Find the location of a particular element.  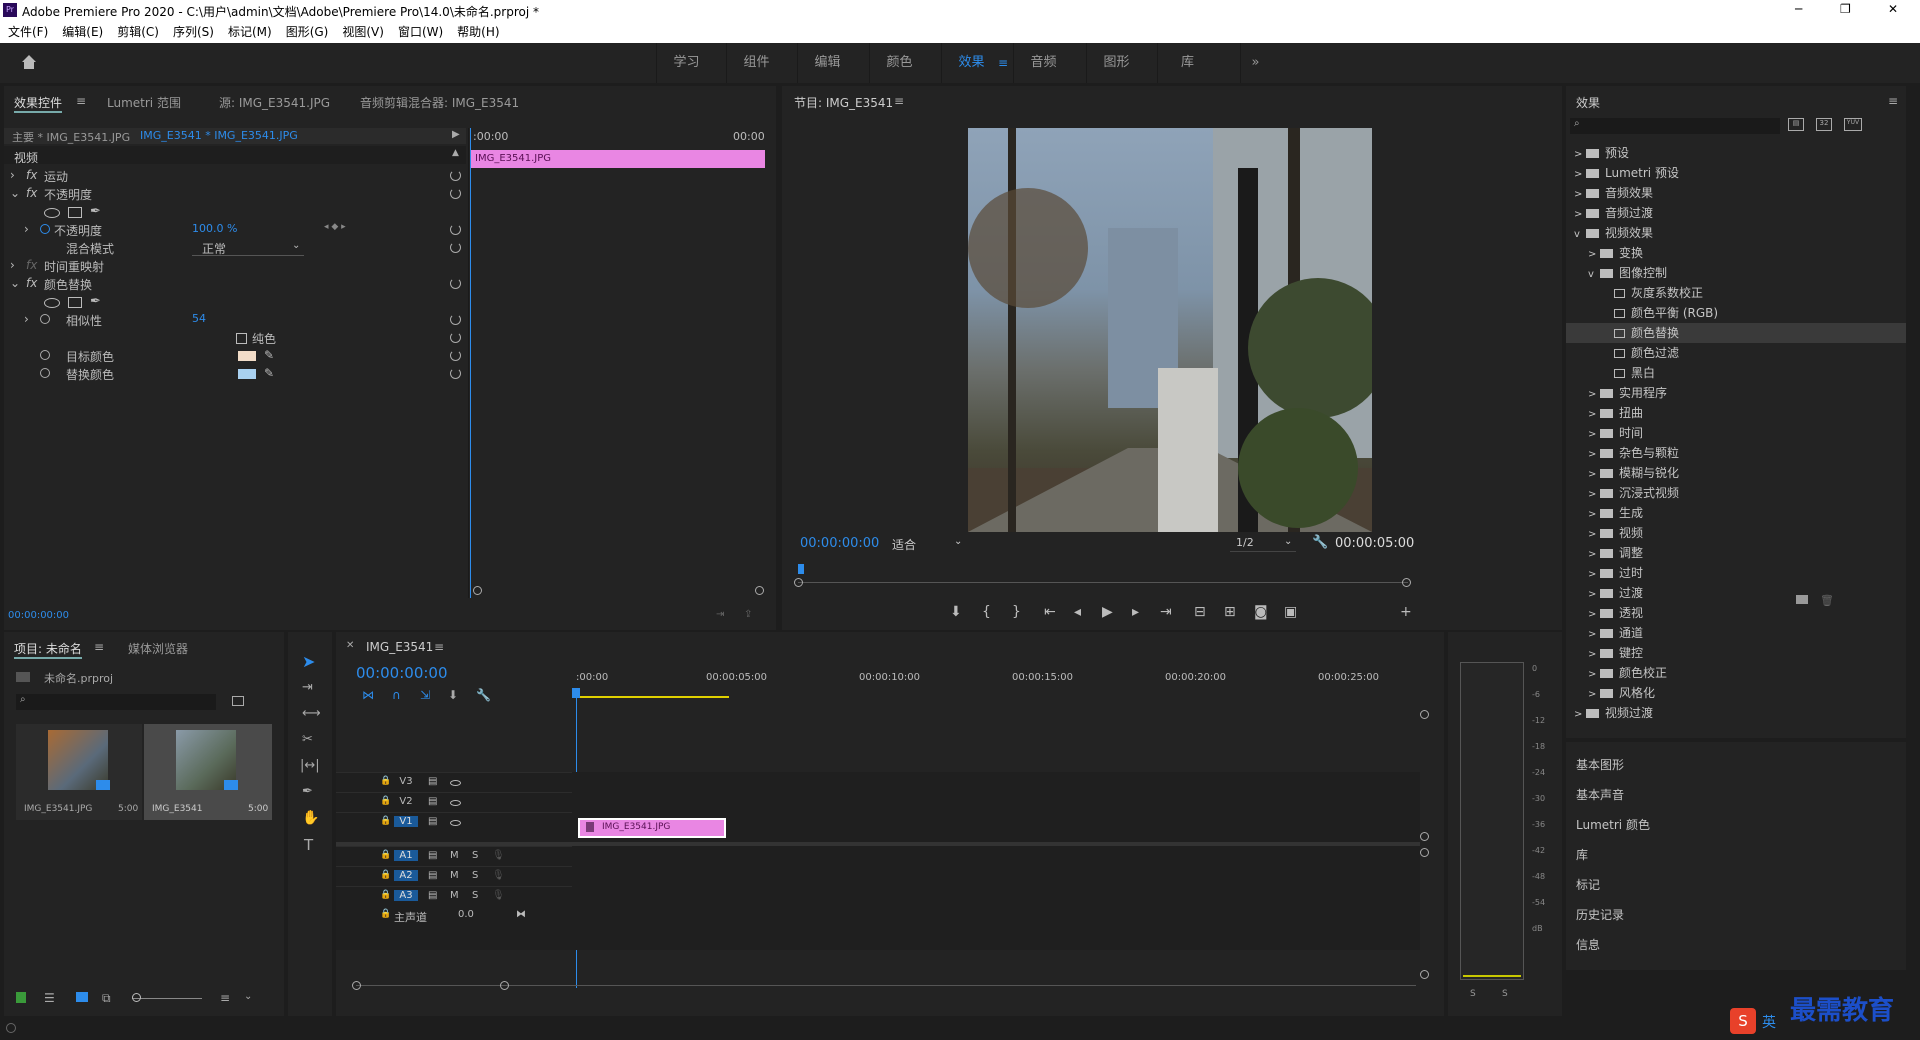

mini-timeline-clip: IMG_E3541.JPG is located at coordinates (618, 159).